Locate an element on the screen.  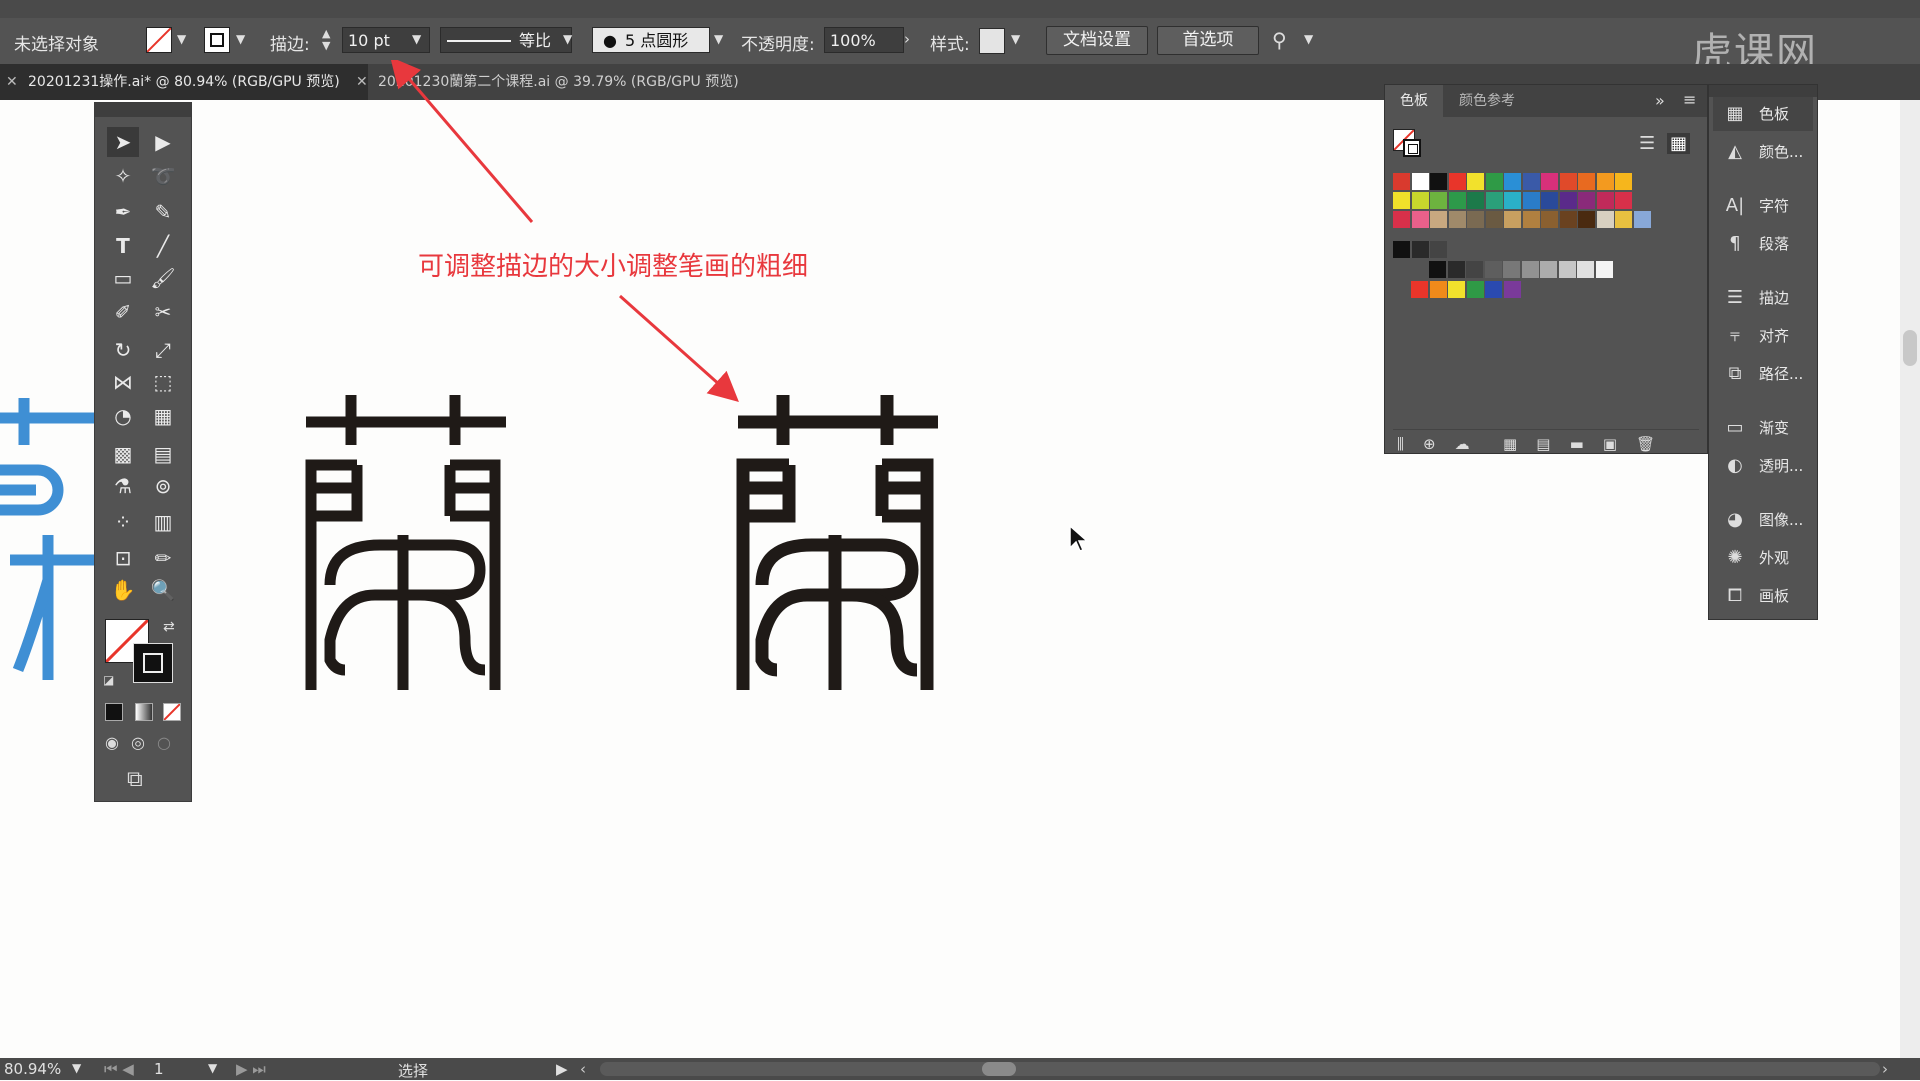
draw-inside-icon: ○ is located at coordinates (164, 742).